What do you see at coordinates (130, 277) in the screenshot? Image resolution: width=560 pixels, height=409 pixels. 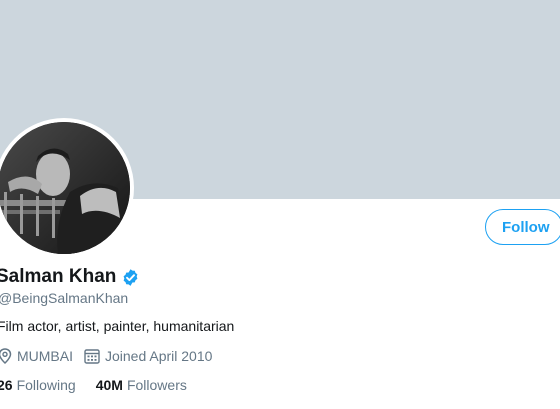 I see `verified-badge-icon` at bounding box center [130, 277].